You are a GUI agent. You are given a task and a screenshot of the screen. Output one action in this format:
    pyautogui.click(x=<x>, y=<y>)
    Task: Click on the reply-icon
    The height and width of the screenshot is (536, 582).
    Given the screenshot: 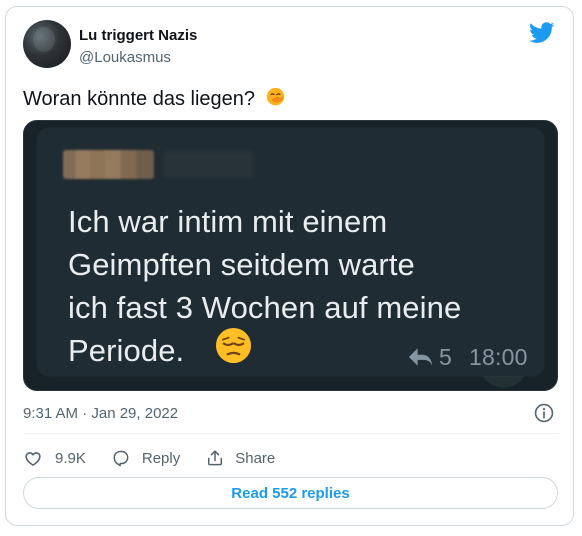 What is the action you would take?
    pyautogui.click(x=121, y=458)
    